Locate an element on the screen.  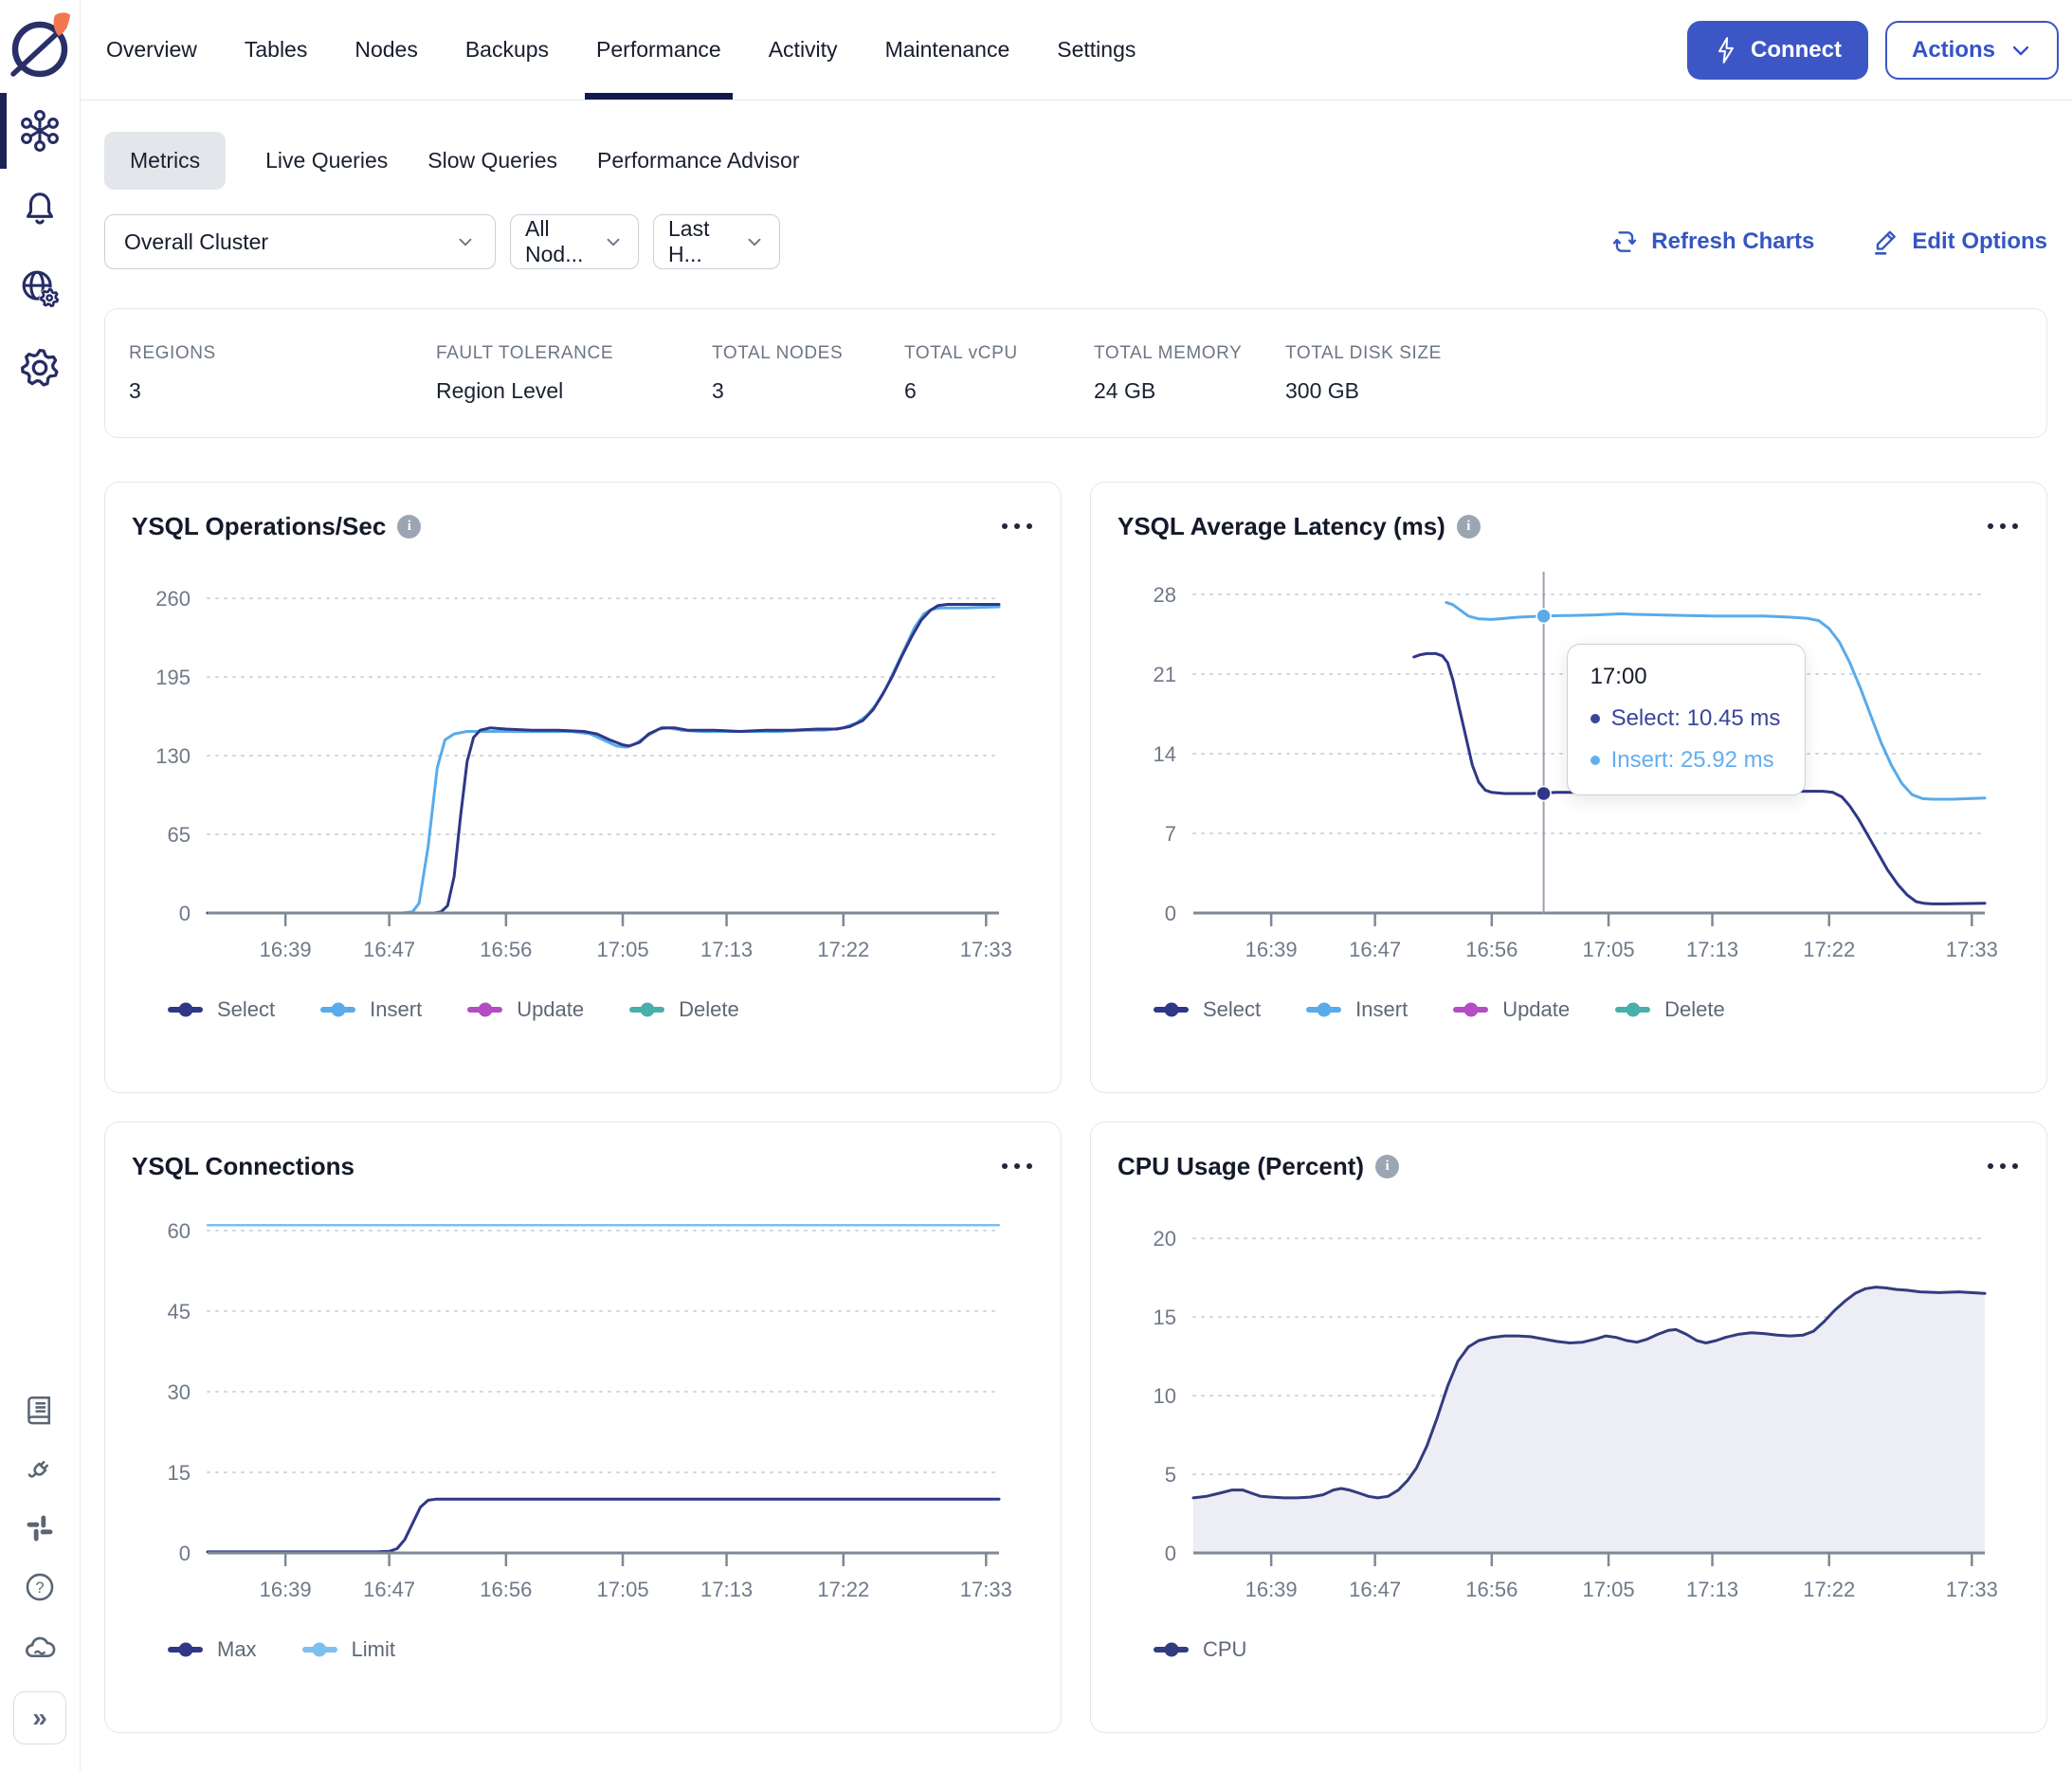
legend-item-limit: Limit is located at coordinates (348, 1650).